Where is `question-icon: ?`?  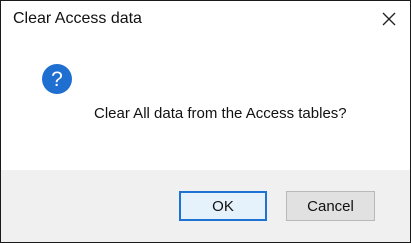
question-icon: ? is located at coordinates (57, 79).